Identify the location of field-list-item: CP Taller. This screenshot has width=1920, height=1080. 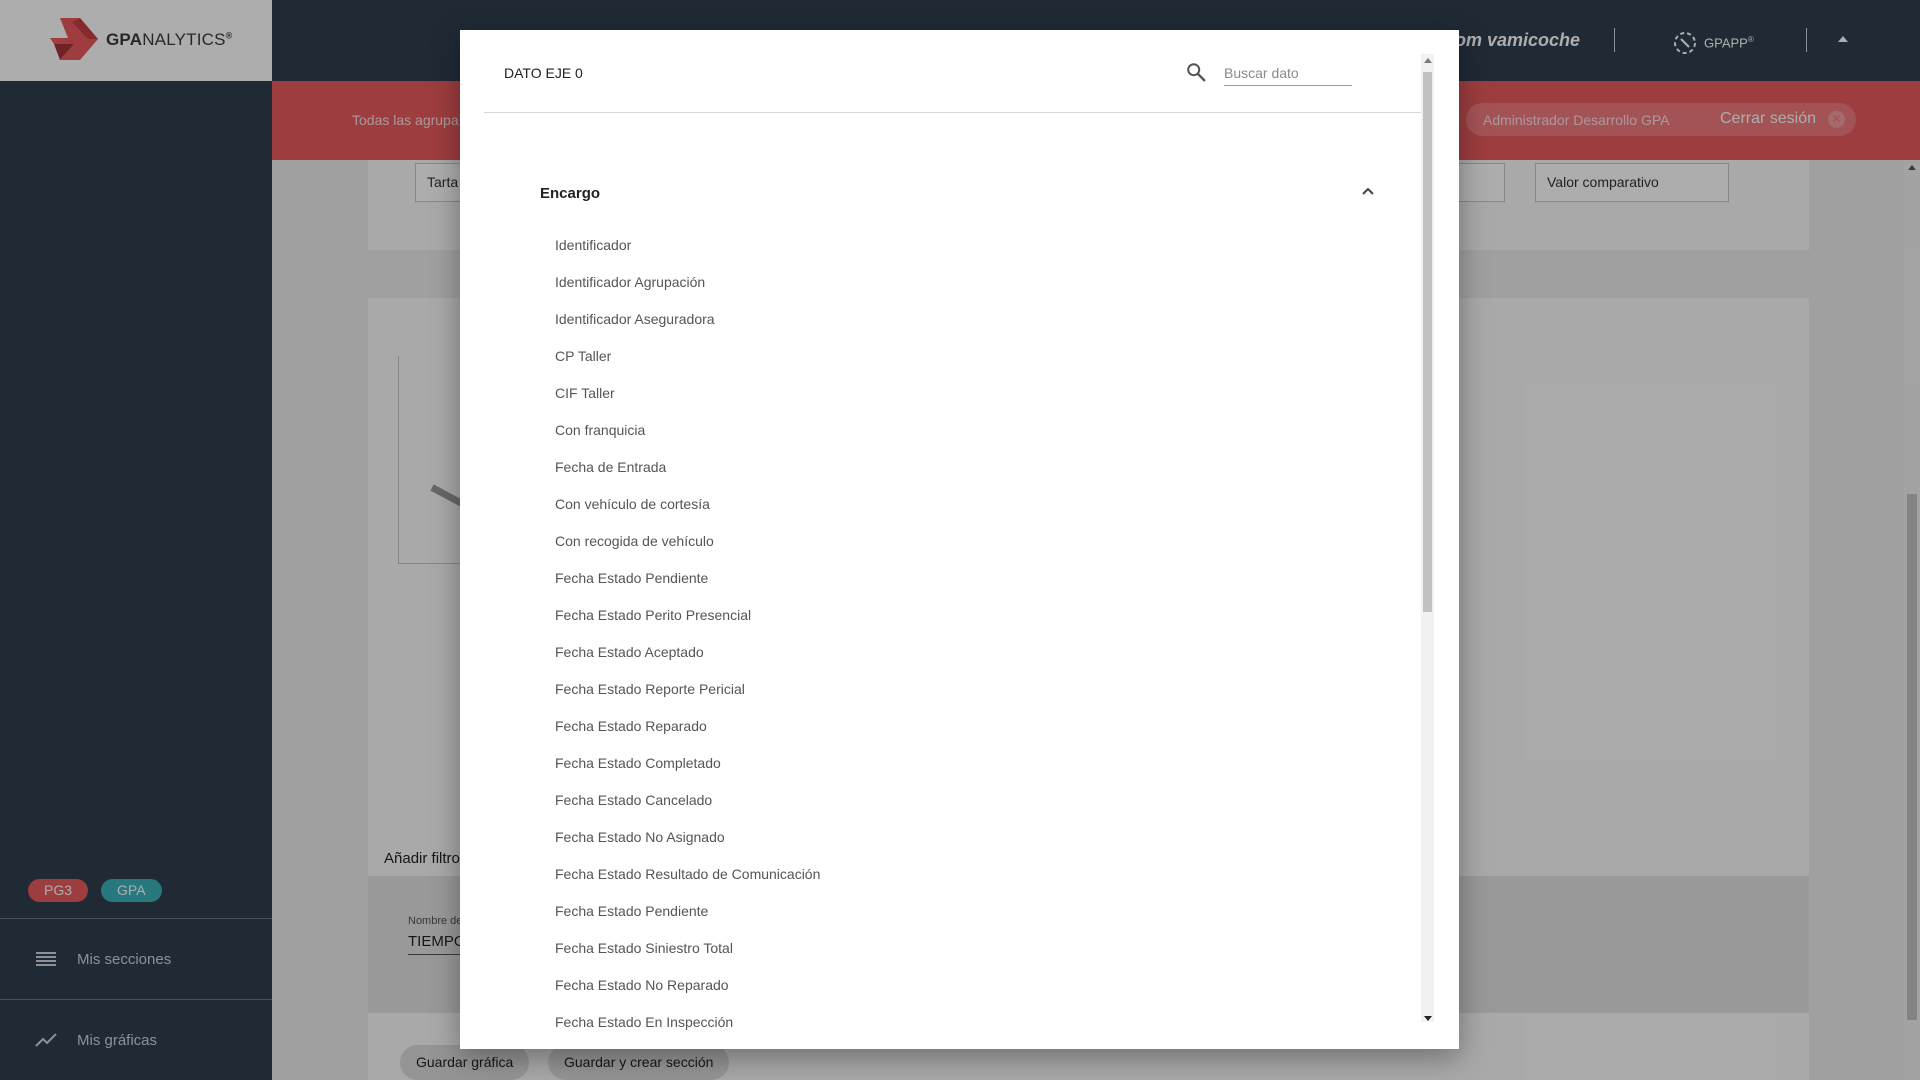
(955, 356).